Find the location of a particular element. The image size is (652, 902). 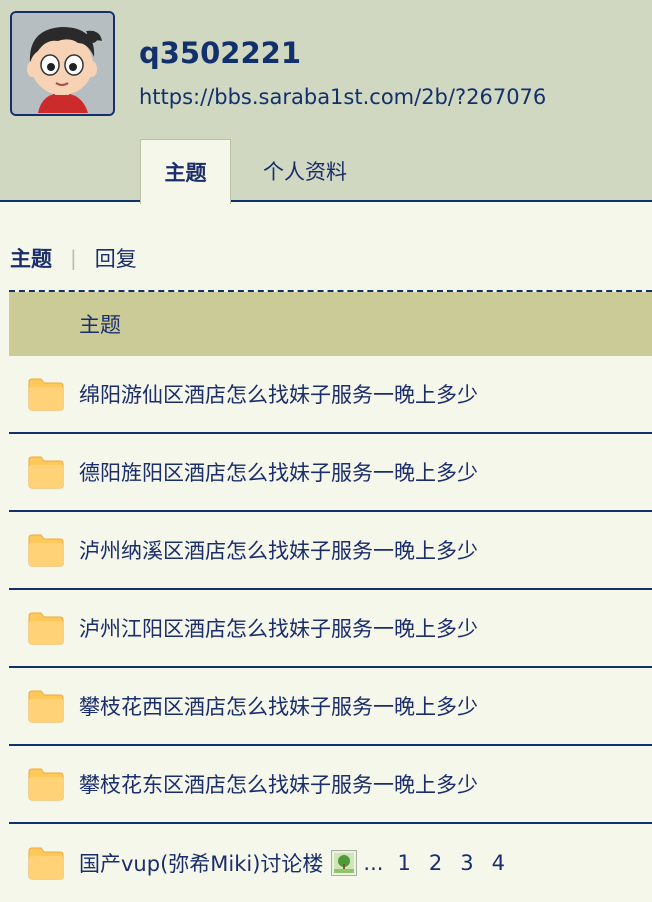

subtab-bar: 主题 | 回复 is located at coordinates (73, 258).